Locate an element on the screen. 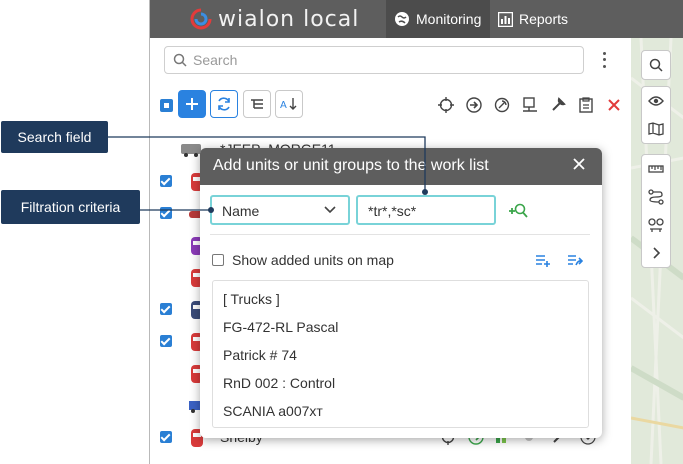 This screenshot has width=683, height=464. search-field-callout-text: Search field is located at coordinates (54, 137).